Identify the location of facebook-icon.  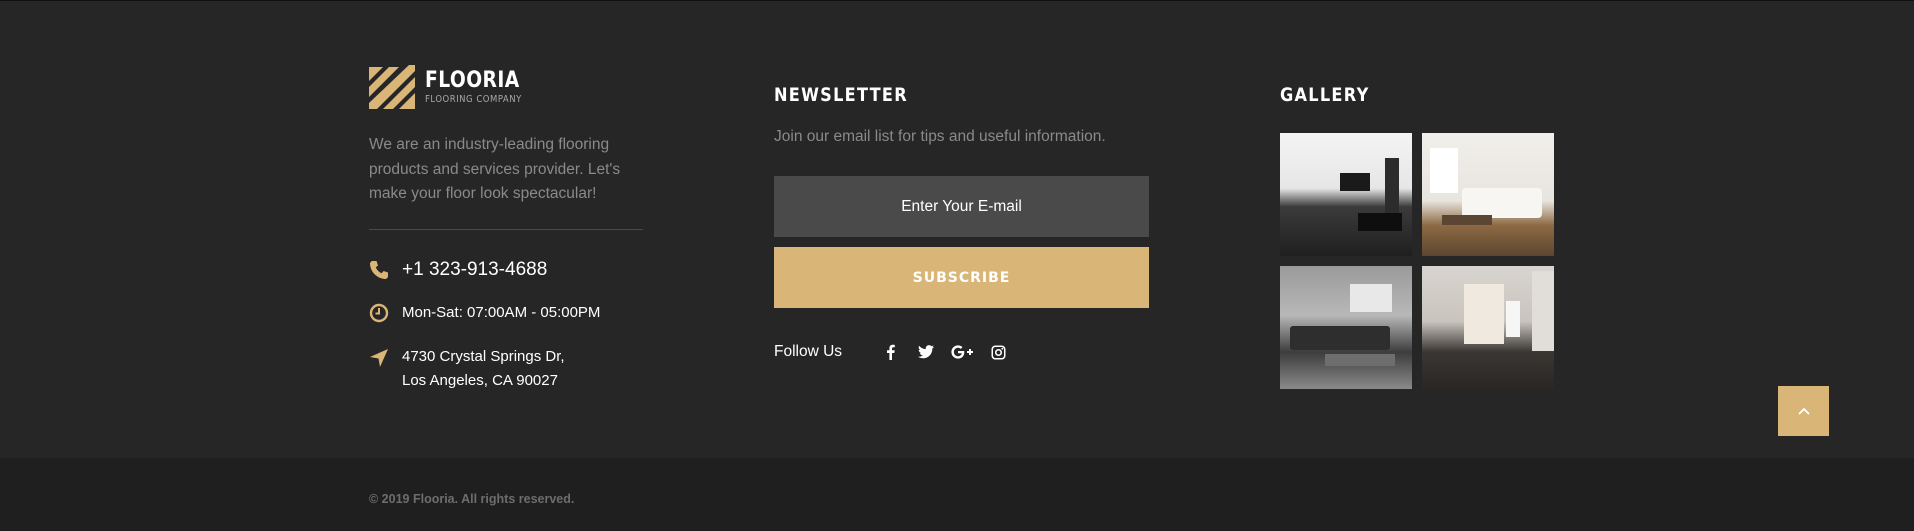
(890, 352).